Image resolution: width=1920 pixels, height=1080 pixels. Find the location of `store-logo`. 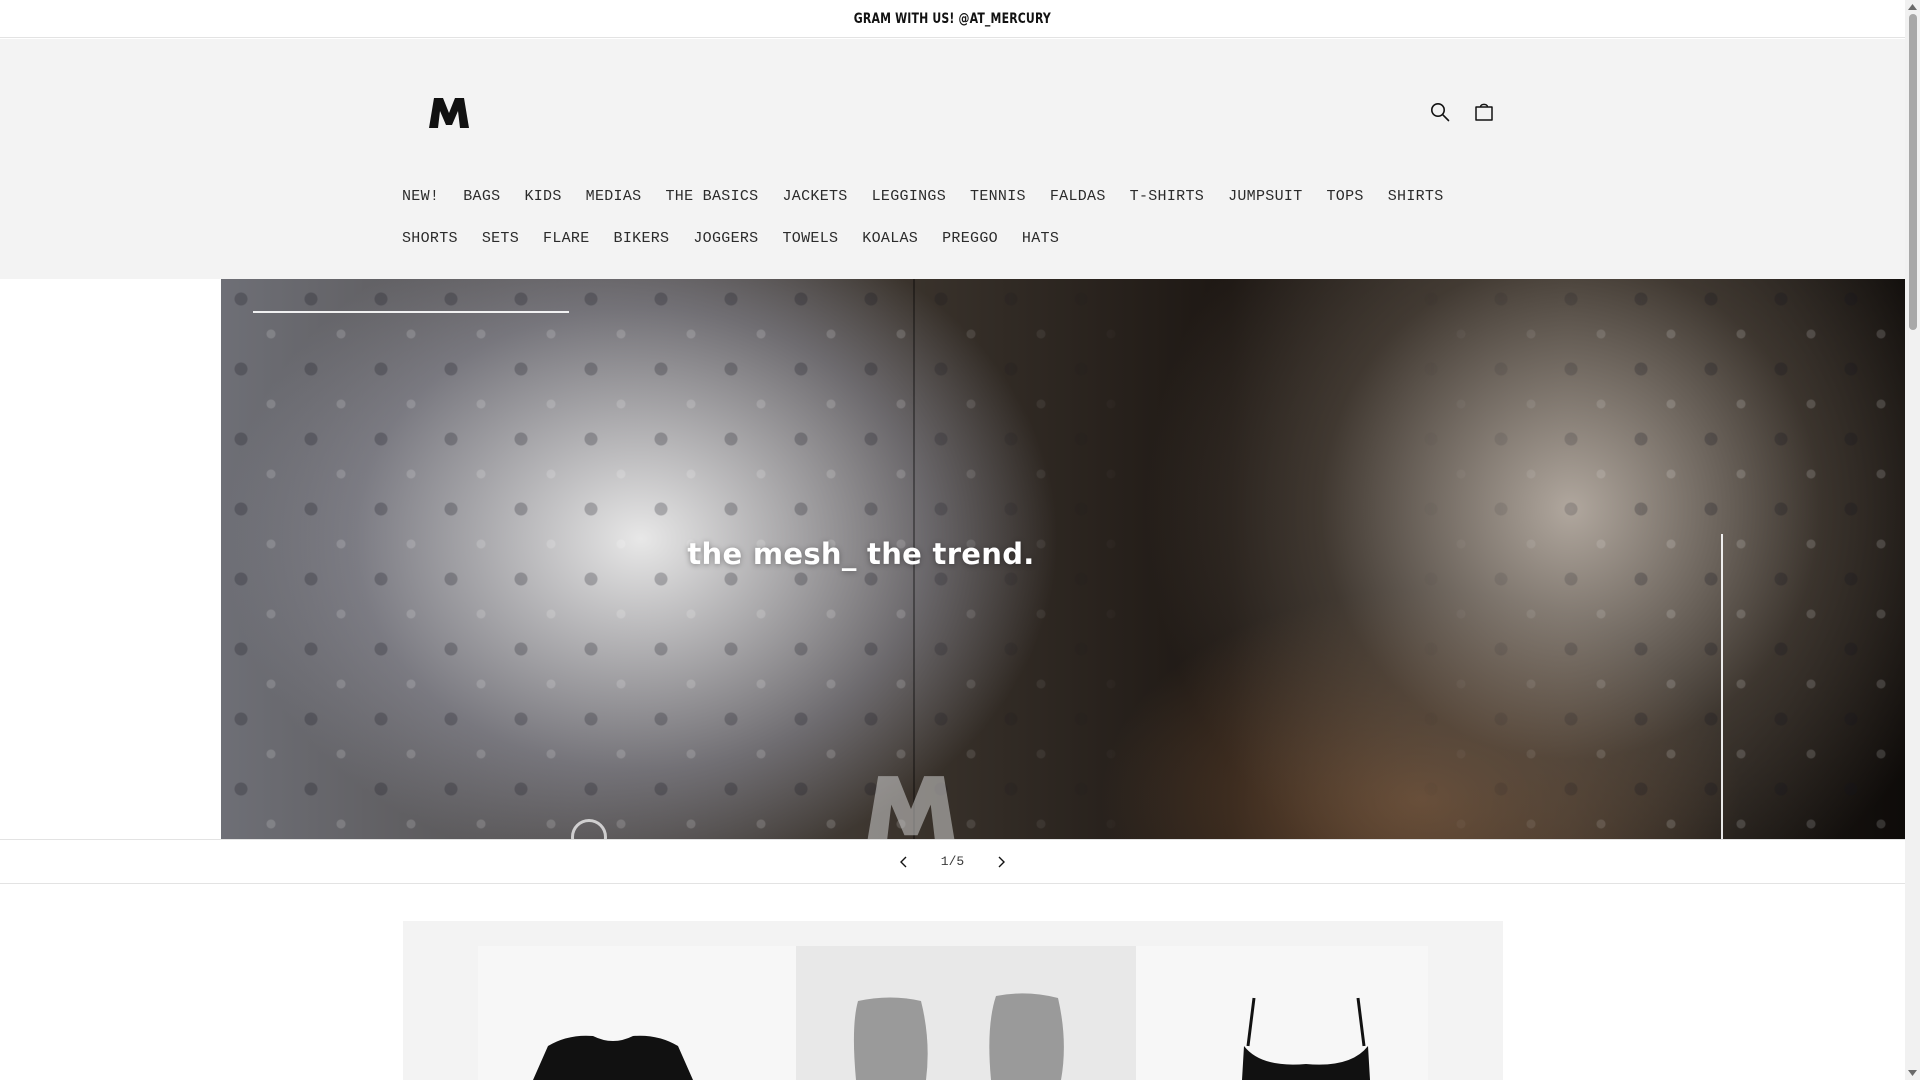

store-logo is located at coordinates (449, 113).